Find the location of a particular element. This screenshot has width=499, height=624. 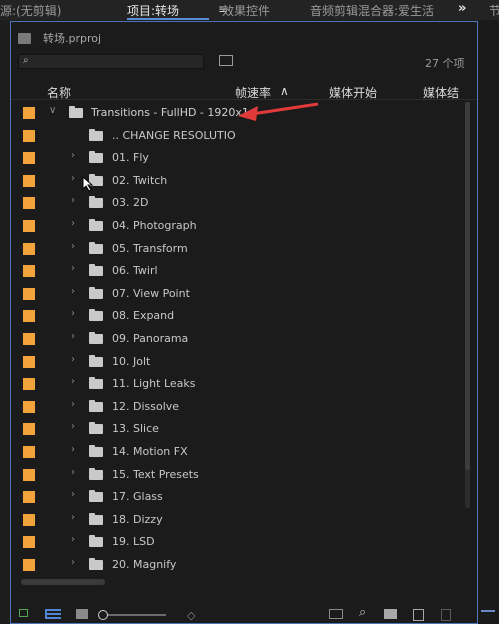

annotation-arrow is located at coordinates (278, 111).